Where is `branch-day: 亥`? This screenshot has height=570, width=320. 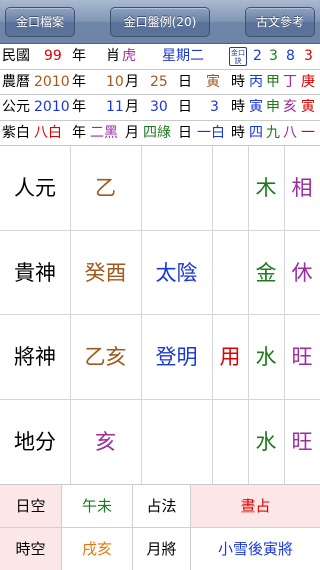
branch-day: 亥 is located at coordinates (290, 107).